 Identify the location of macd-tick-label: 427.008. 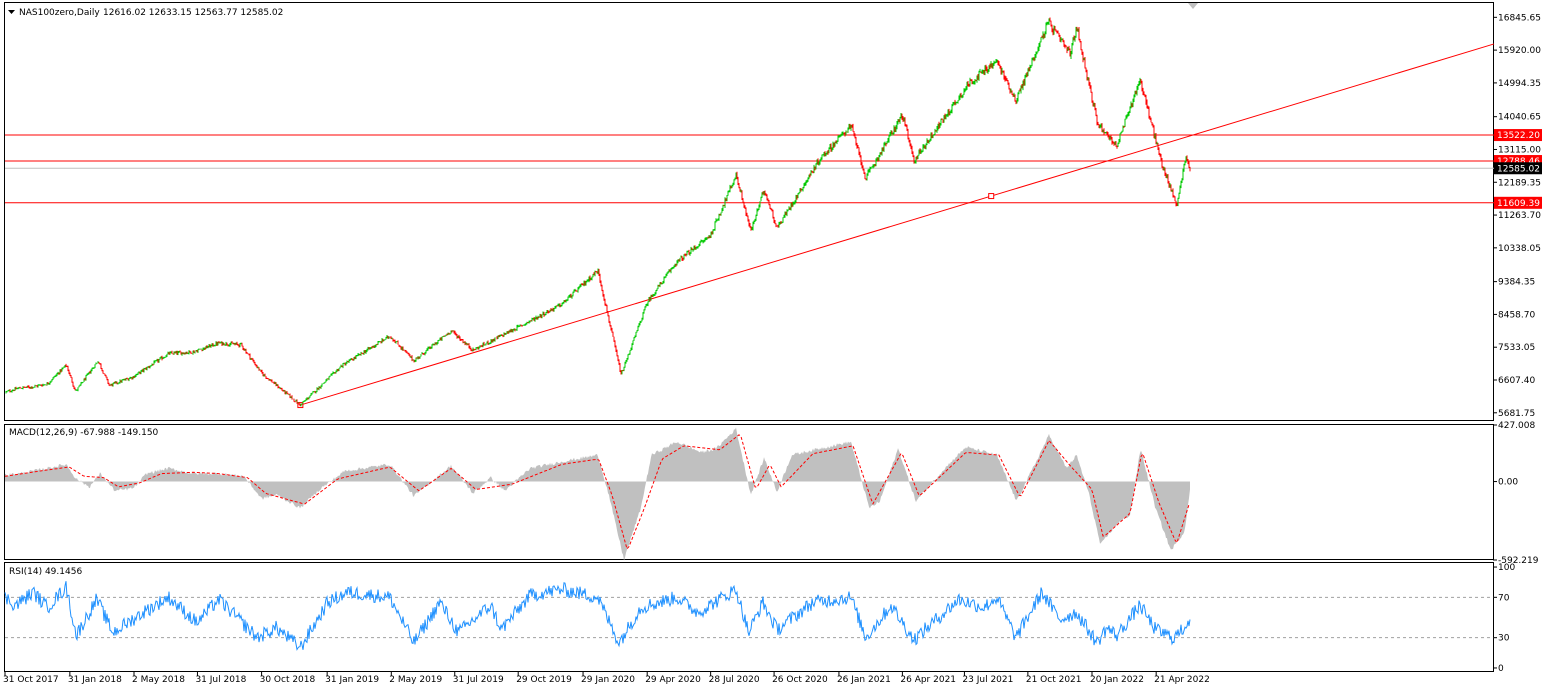
(1516, 426).